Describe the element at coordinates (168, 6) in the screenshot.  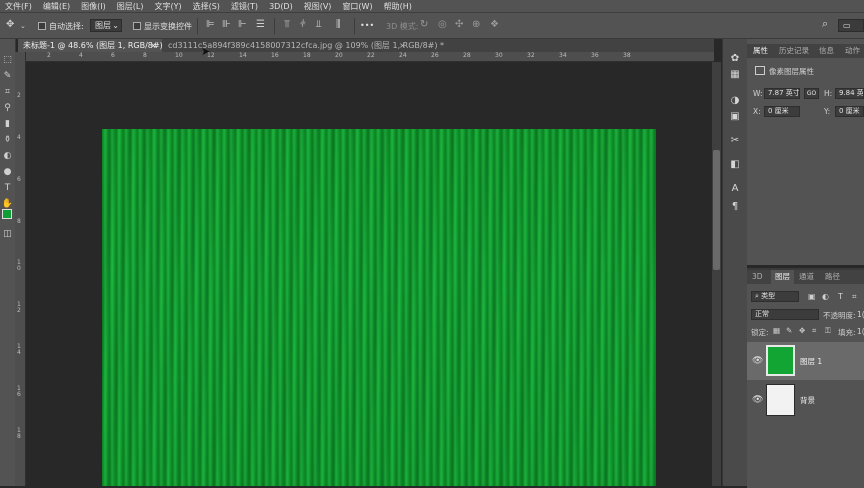
I see `menu-item: 文字(Y)` at that location.